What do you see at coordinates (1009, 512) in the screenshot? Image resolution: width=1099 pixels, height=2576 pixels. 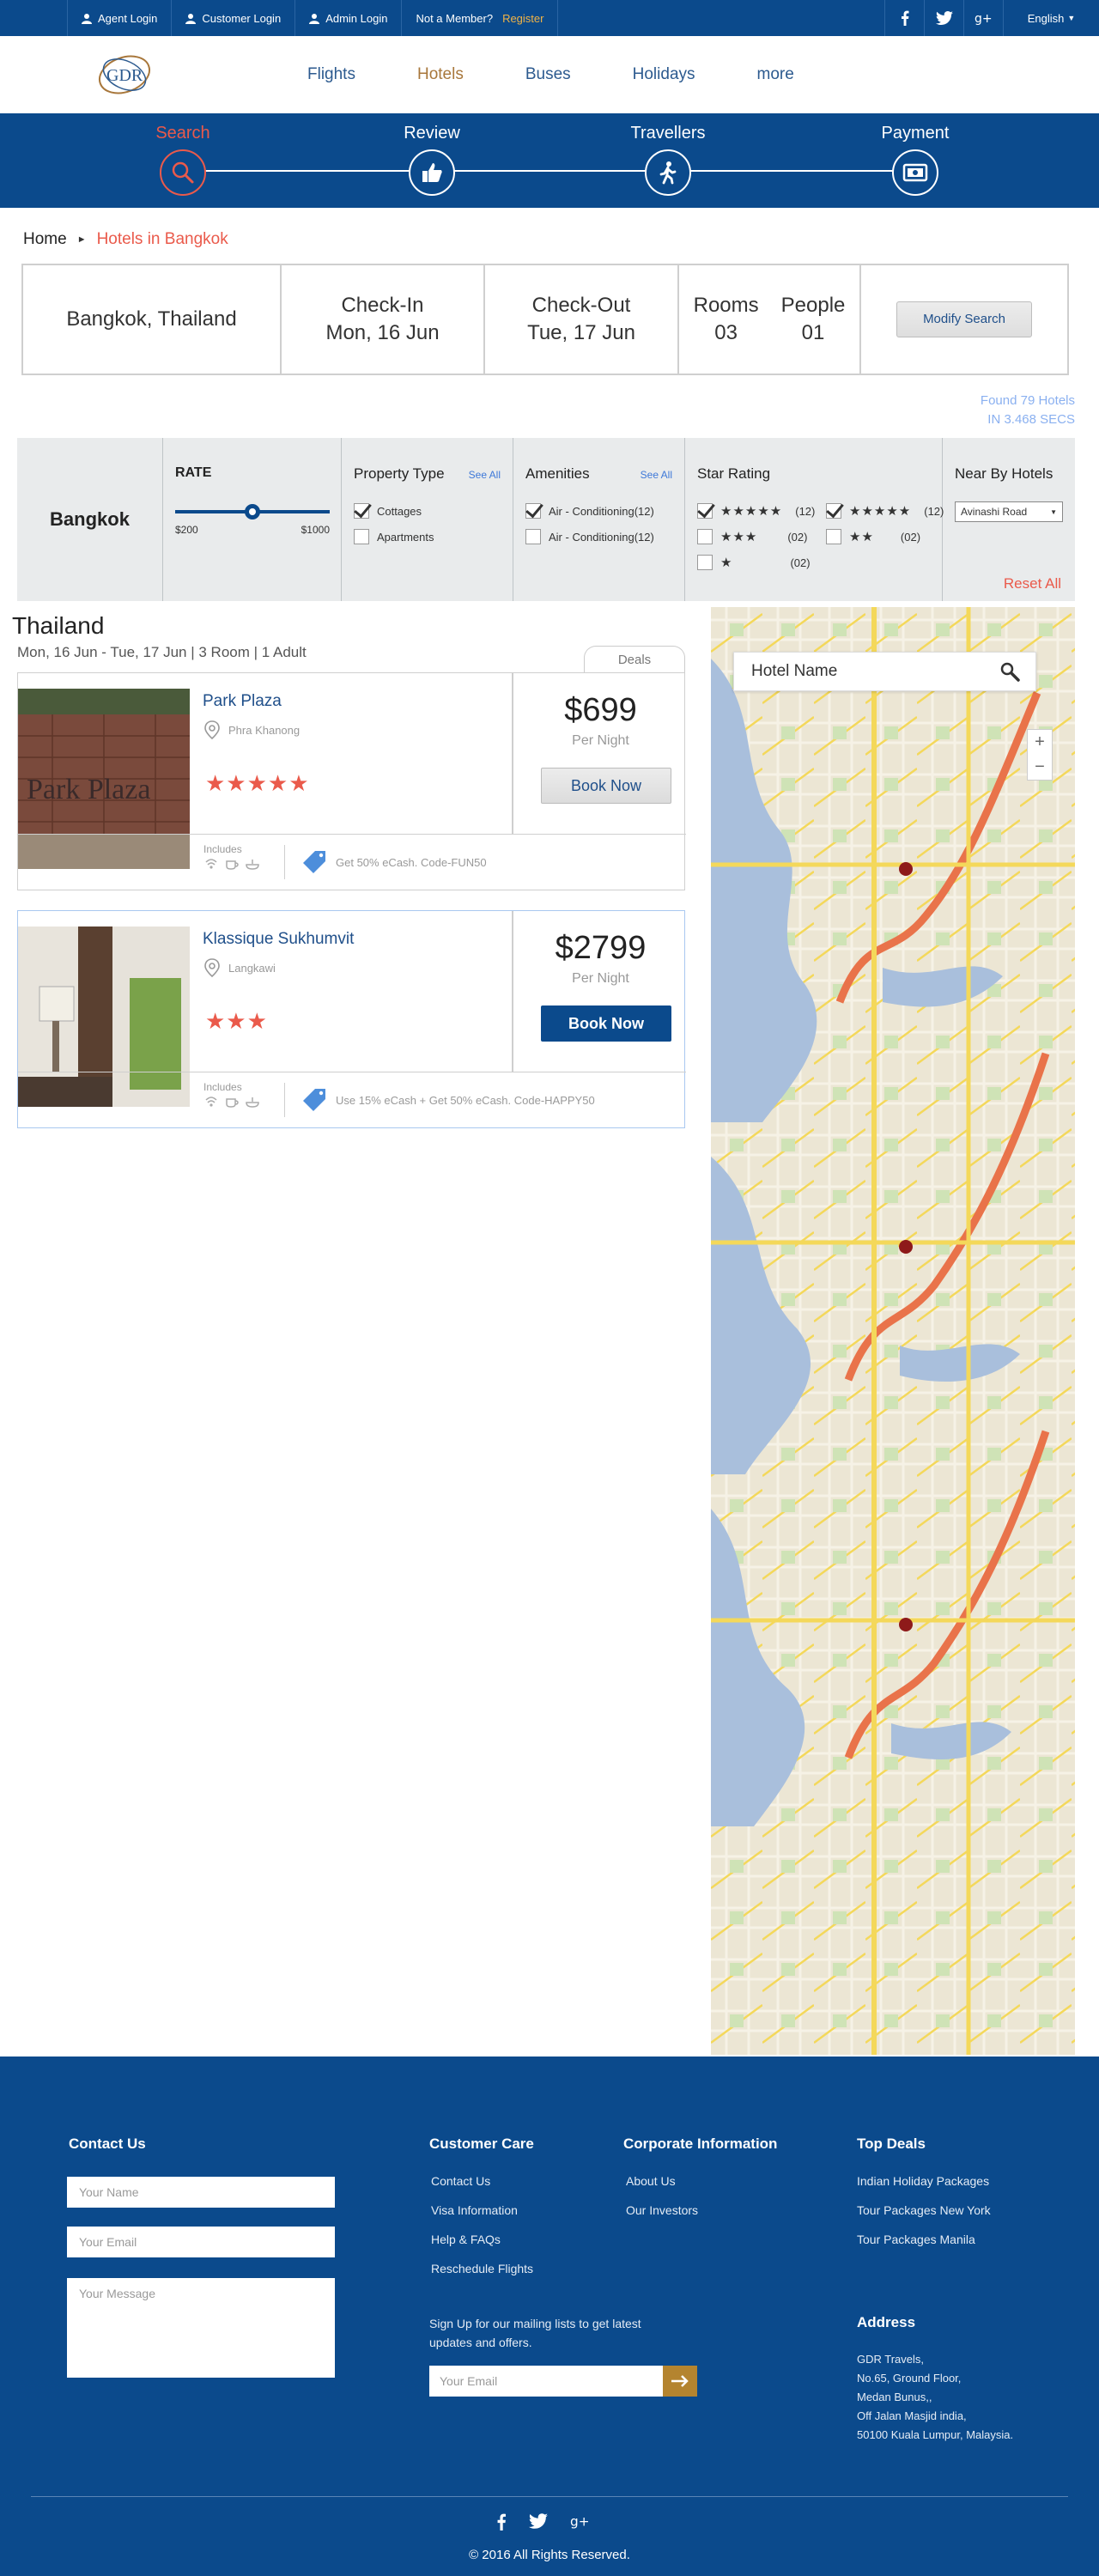 I see `near-by-select: Avinashi Road ▼` at bounding box center [1009, 512].